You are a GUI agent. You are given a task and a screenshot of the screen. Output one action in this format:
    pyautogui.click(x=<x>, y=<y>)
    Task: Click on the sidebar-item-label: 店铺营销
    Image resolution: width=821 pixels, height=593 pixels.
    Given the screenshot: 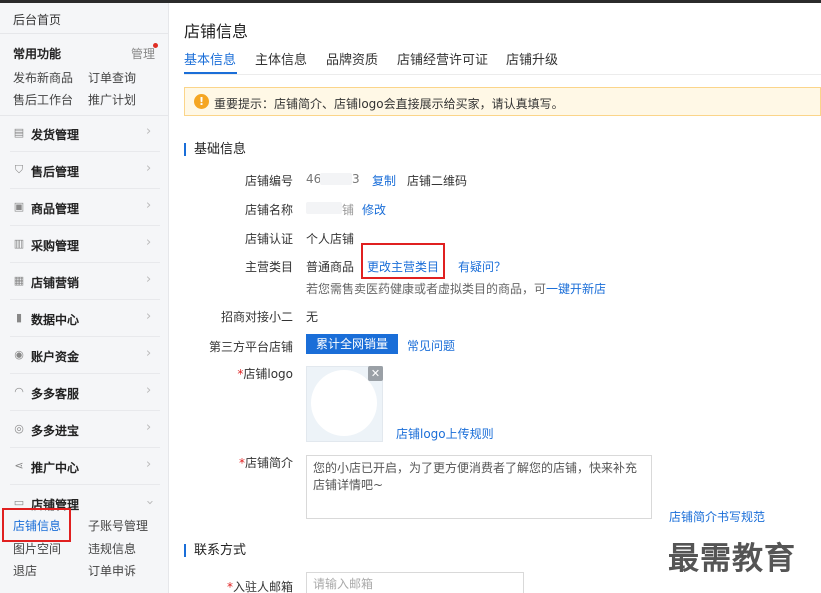 What is the action you would take?
    pyautogui.click(x=55, y=283)
    